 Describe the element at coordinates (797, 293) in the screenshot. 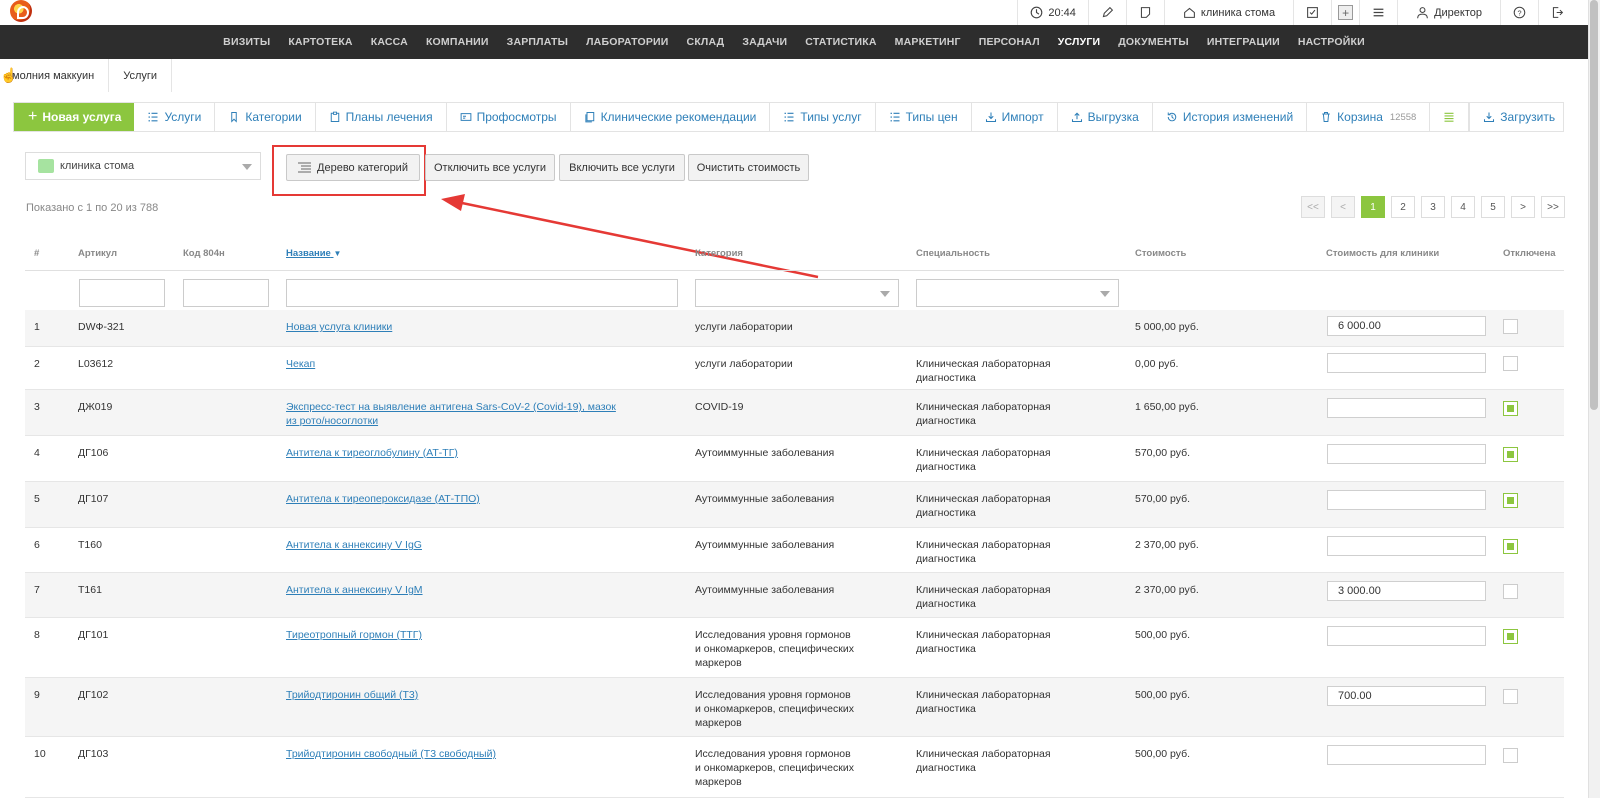

I see `category-filter-select` at that location.